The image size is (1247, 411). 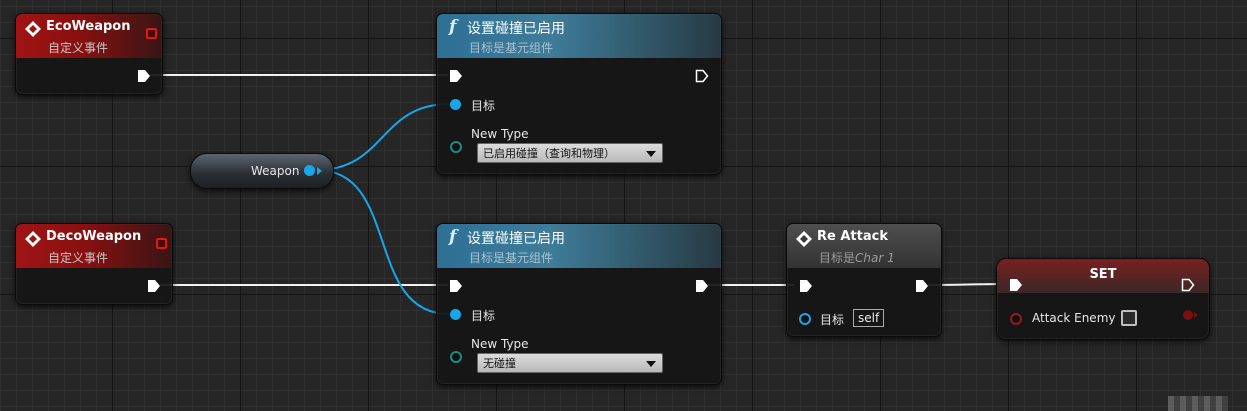 What do you see at coordinates (1074, 318) in the screenshot?
I see `attack-enemy-label: Attack Enemy` at bounding box center [1074, 318].